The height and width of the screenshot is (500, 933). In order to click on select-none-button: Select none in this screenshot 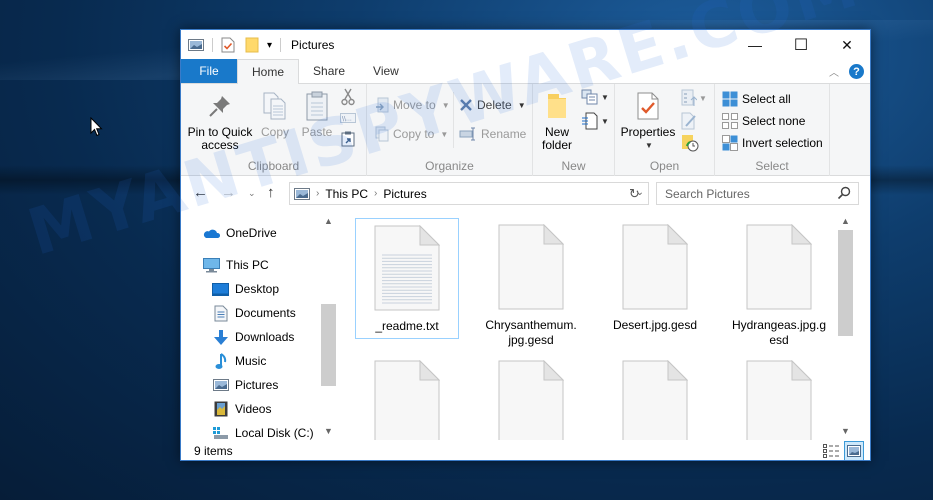, I will do `click(763, 121)`.